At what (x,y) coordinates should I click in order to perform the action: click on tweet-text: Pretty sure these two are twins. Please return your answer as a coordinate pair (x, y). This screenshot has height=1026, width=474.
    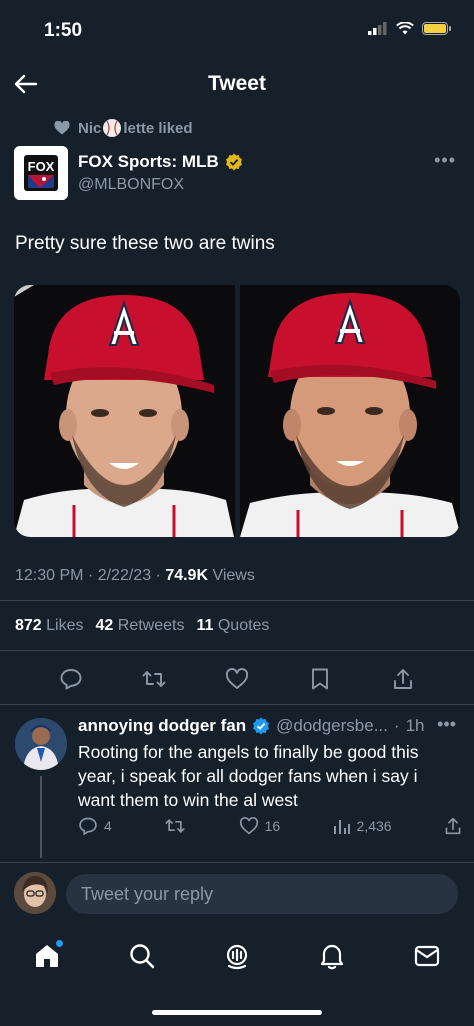
    Looking at the image, I should click on (145, 243).